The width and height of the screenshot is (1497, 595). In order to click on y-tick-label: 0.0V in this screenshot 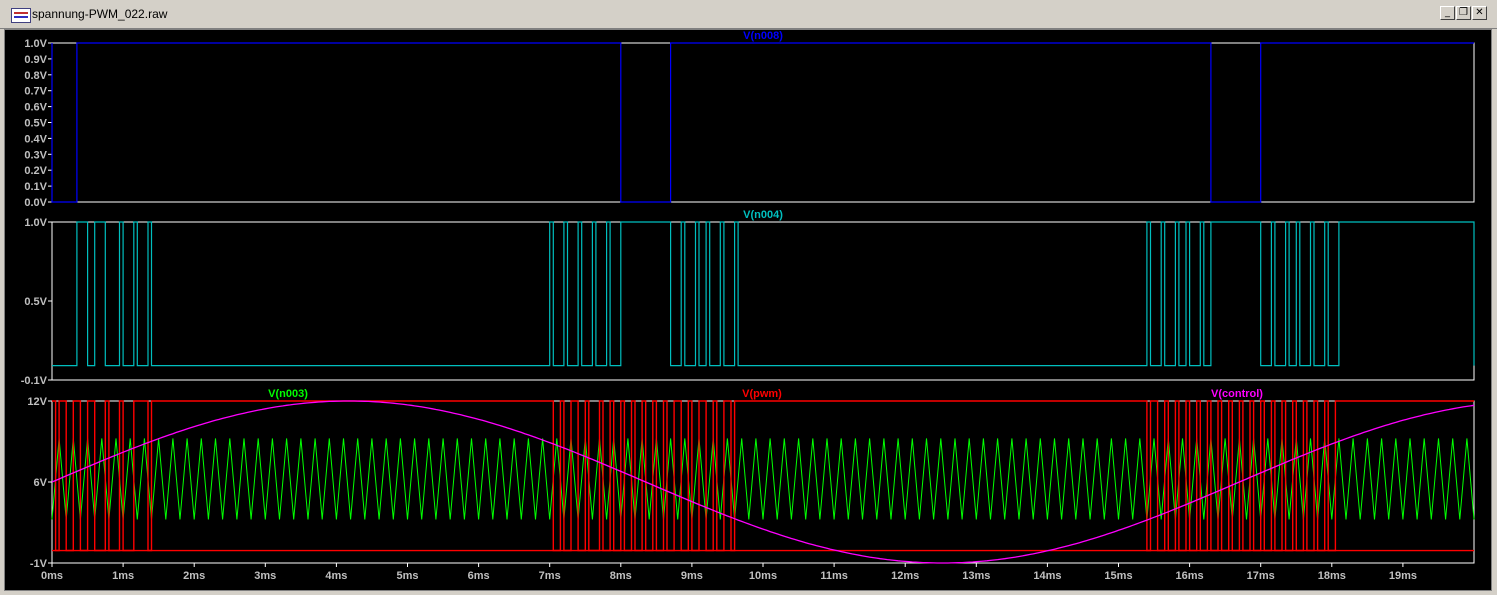, I will do `click(35, 203)`.